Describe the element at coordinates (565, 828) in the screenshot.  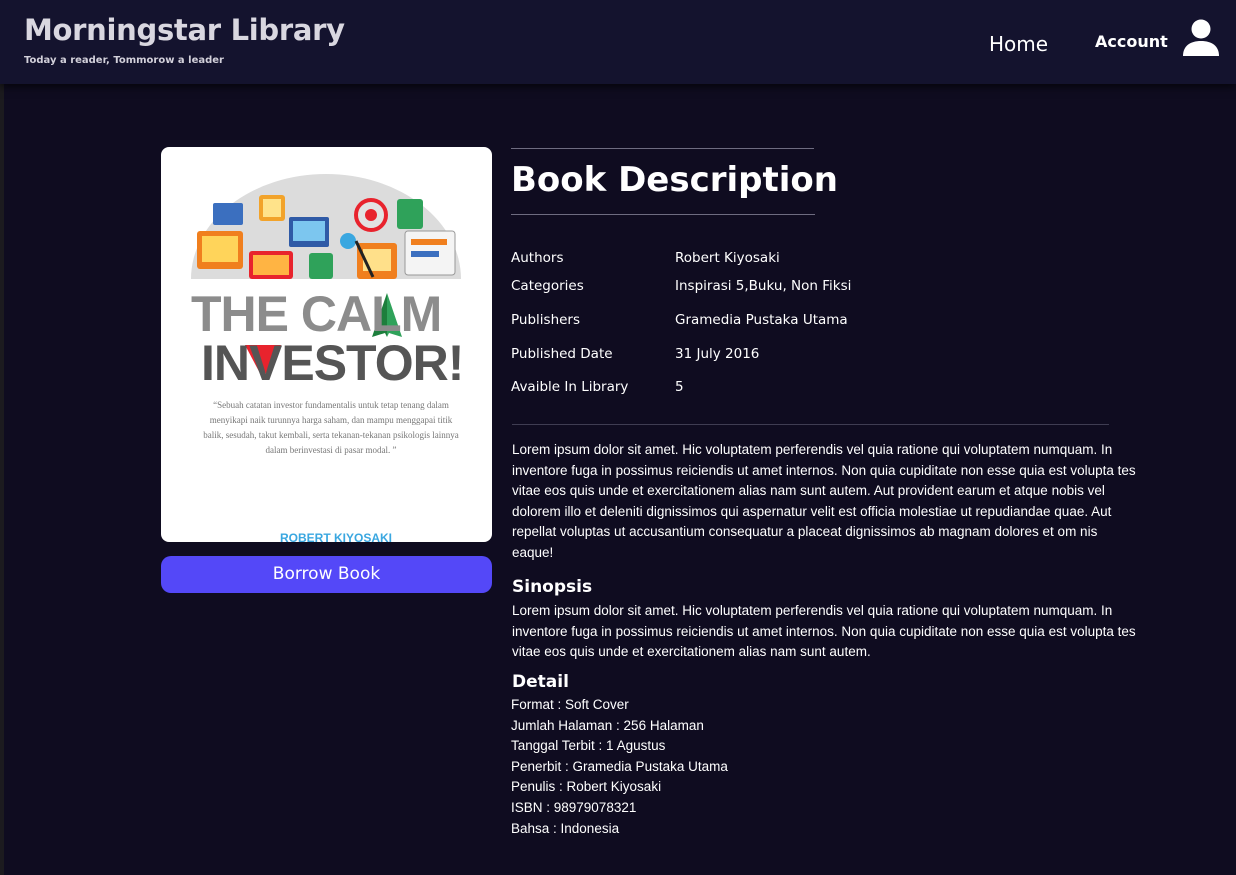
I see `detail-language: Bahsa : Indonesia` at that location.